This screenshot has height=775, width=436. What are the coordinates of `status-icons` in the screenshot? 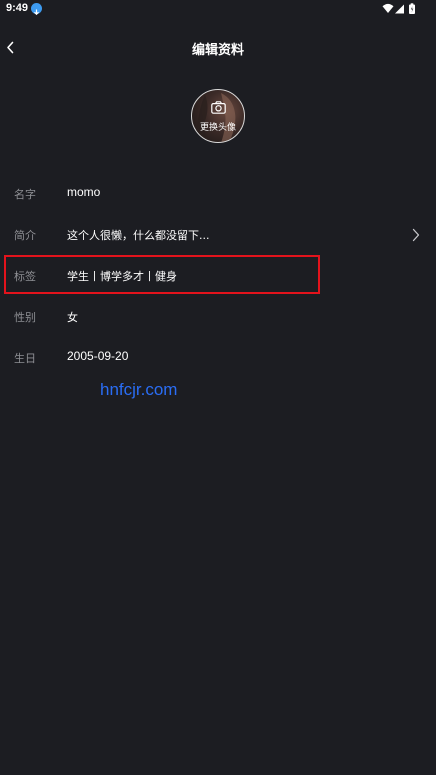 It's located at (400, 9).